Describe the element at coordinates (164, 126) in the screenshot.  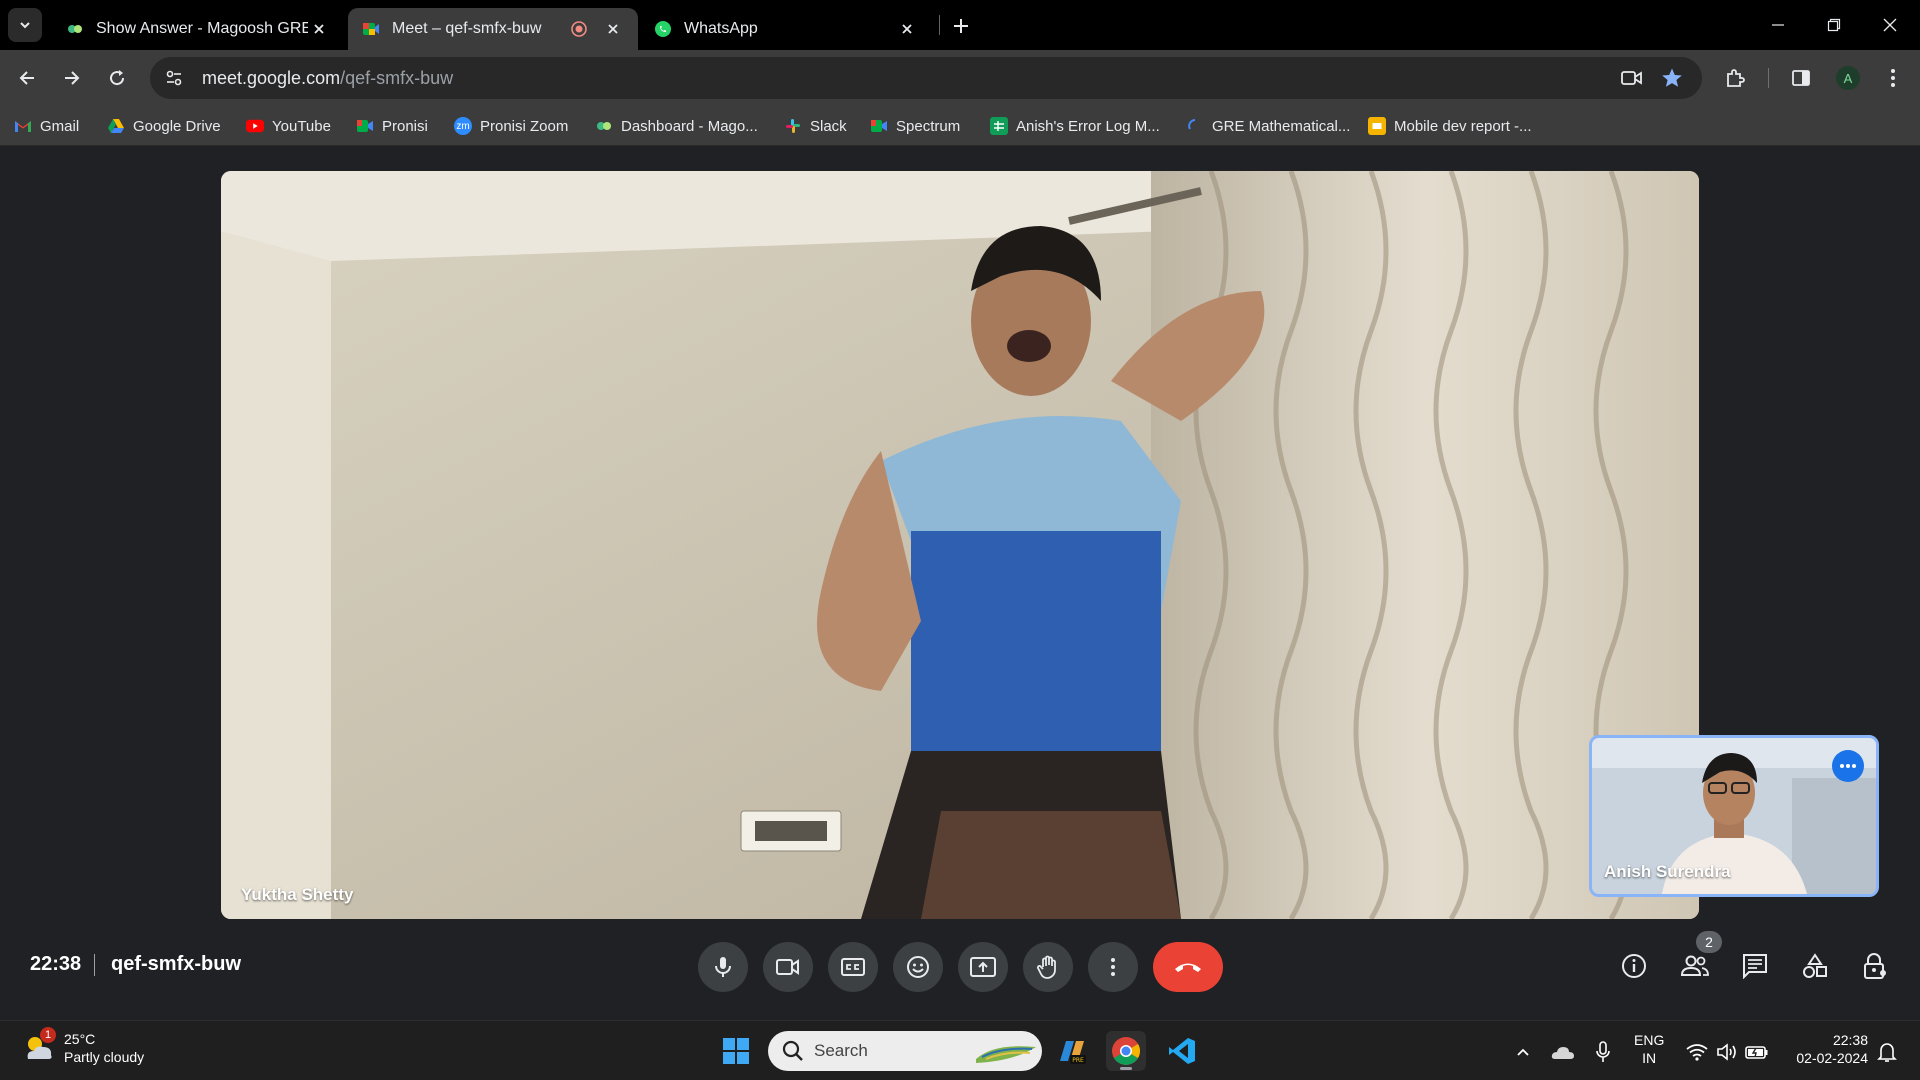
I see `bookmark-google-drive: Google Drive` at that location.